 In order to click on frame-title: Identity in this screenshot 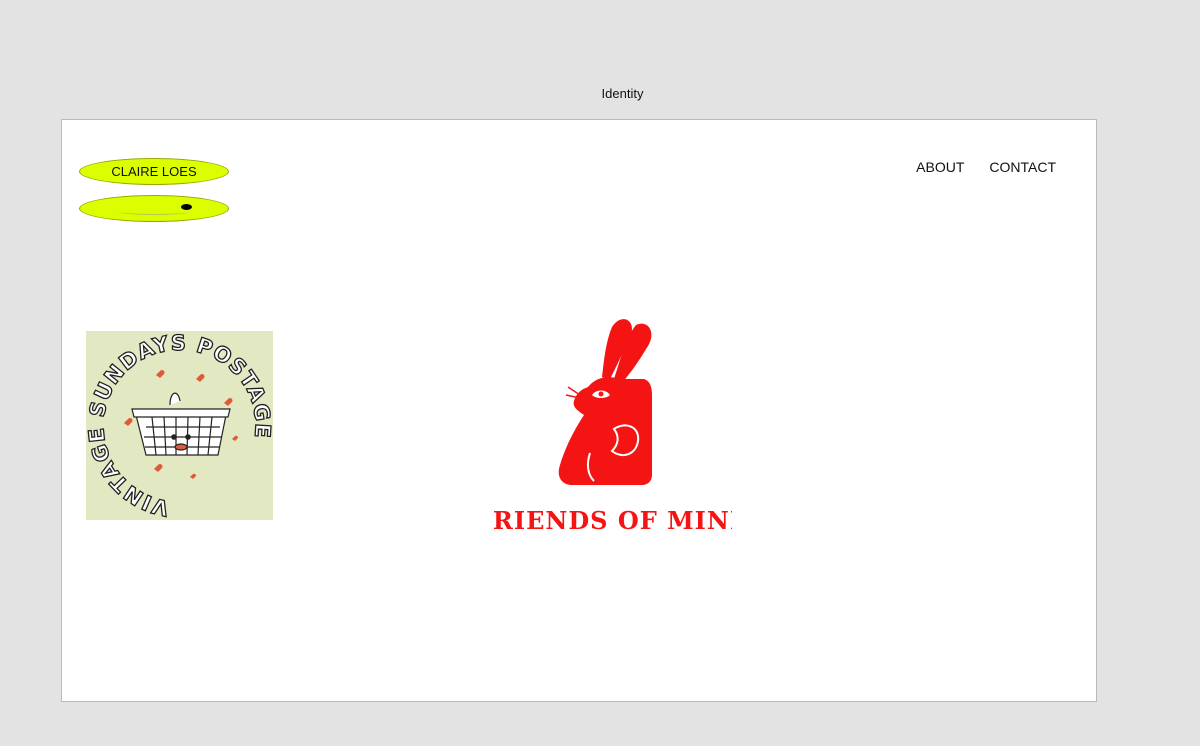, I will do `click(622, 93)`.